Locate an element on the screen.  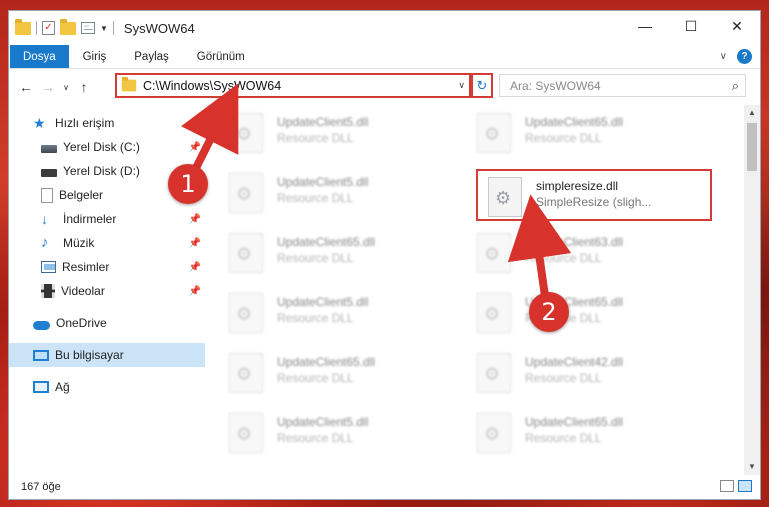
cloud-icon is located at coordinates (41, 325).